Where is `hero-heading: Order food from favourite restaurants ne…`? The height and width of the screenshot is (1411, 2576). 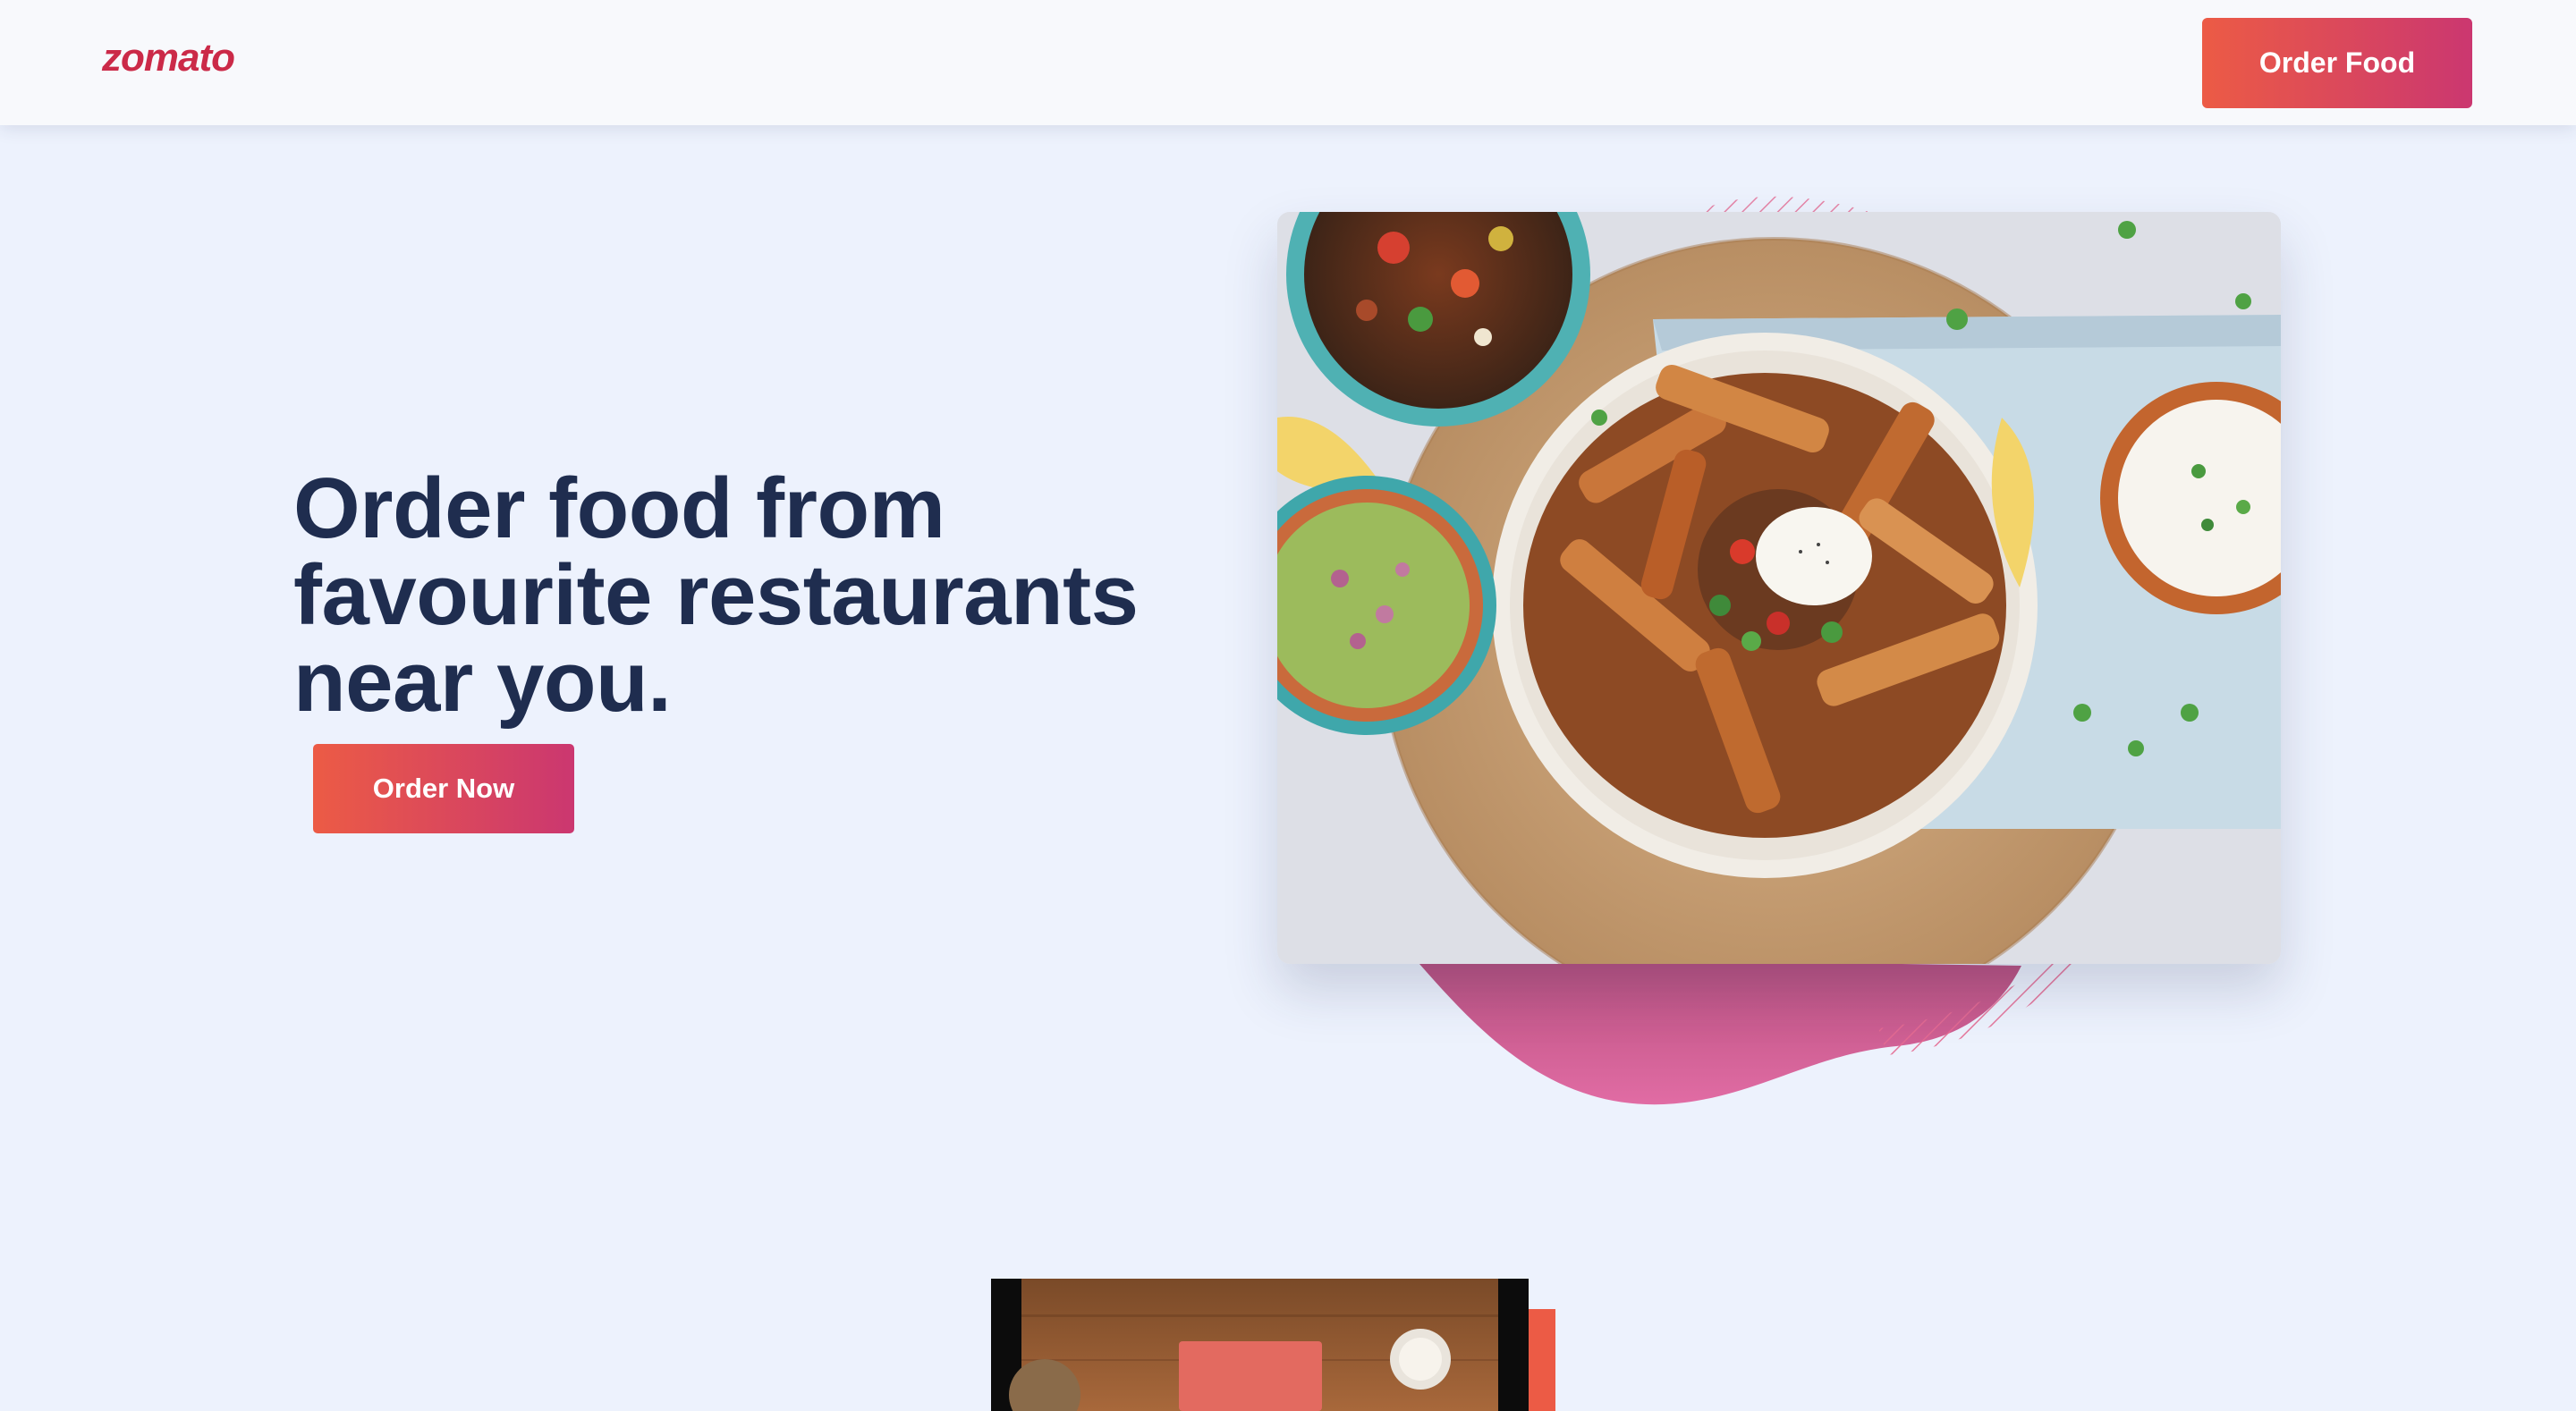 hero-heading: Order food from favourite restaurants ne… is located at coordinates (716, 595).